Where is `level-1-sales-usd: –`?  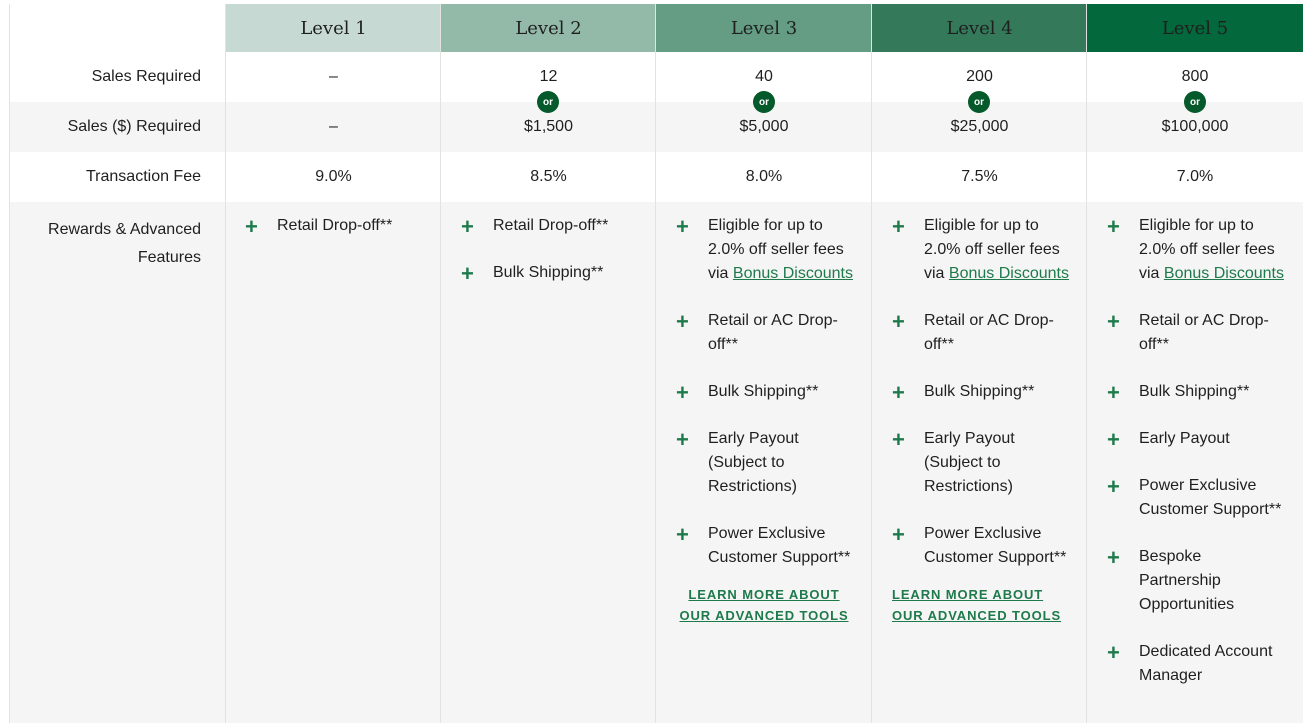 level-1-sales-usd: – is located at coordinates (333, 126).